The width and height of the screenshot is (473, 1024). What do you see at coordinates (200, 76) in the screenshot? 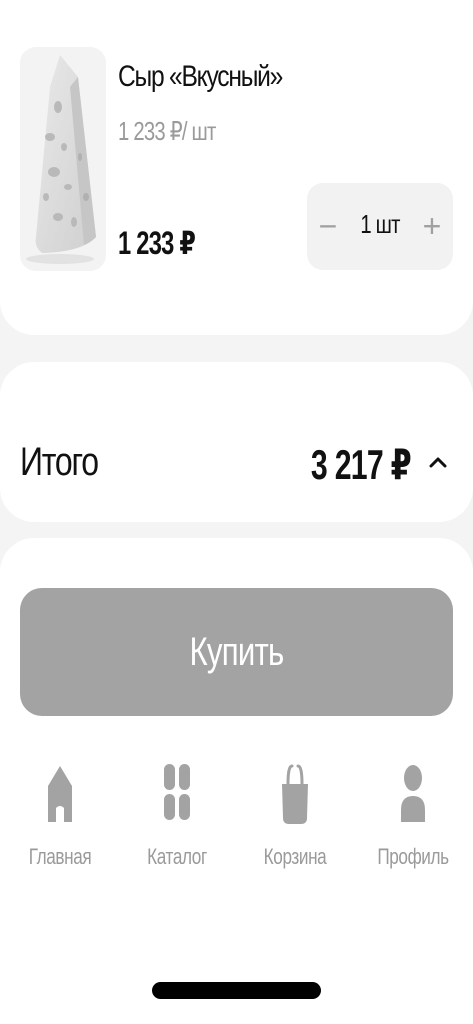
I see `product-name: Сыр «Вкусный»` at bounding box center [200, 76].